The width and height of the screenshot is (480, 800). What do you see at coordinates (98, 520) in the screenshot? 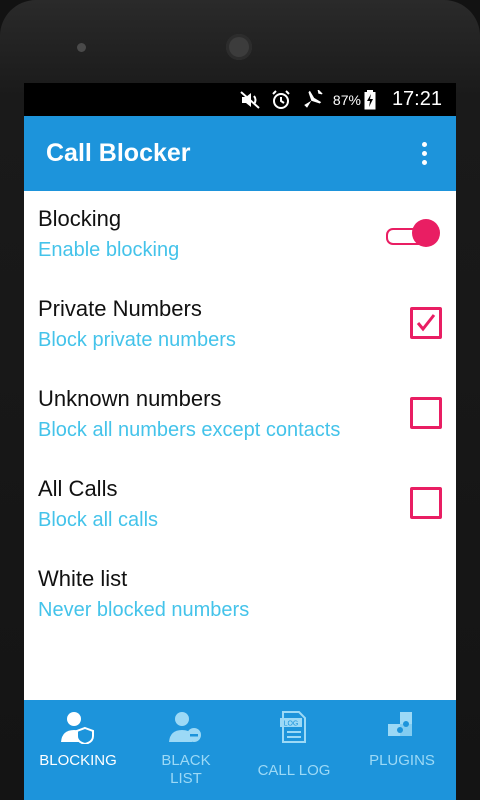
I see `setting-subtitle: Block all calls` at bounding box center [98, 520].